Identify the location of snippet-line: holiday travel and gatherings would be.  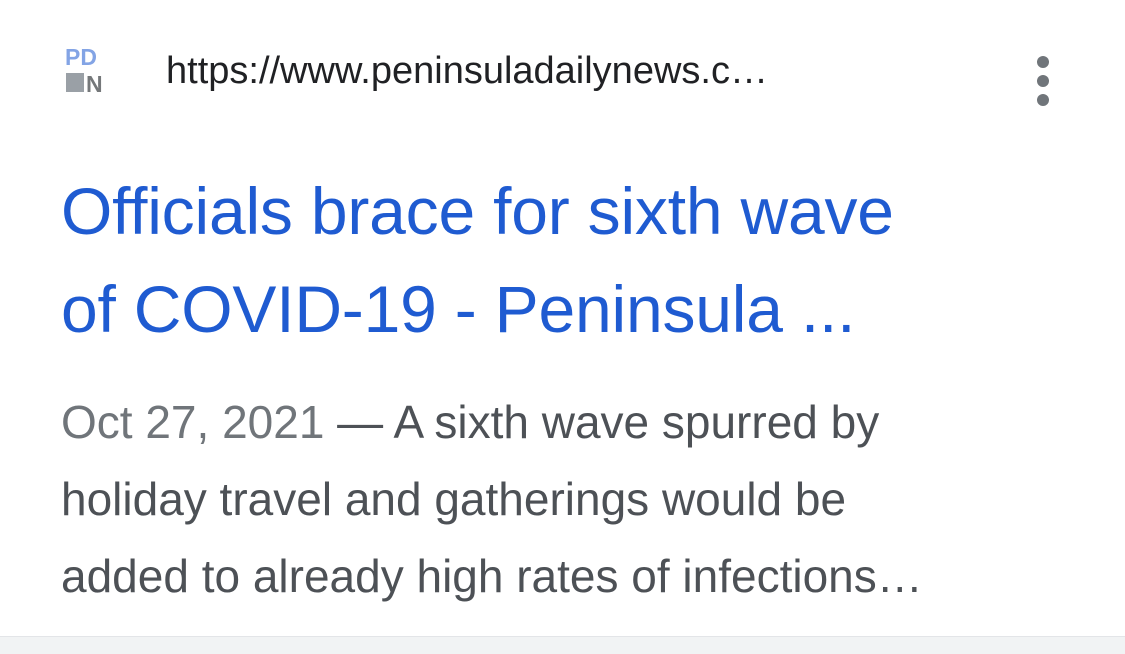
(454, 499).